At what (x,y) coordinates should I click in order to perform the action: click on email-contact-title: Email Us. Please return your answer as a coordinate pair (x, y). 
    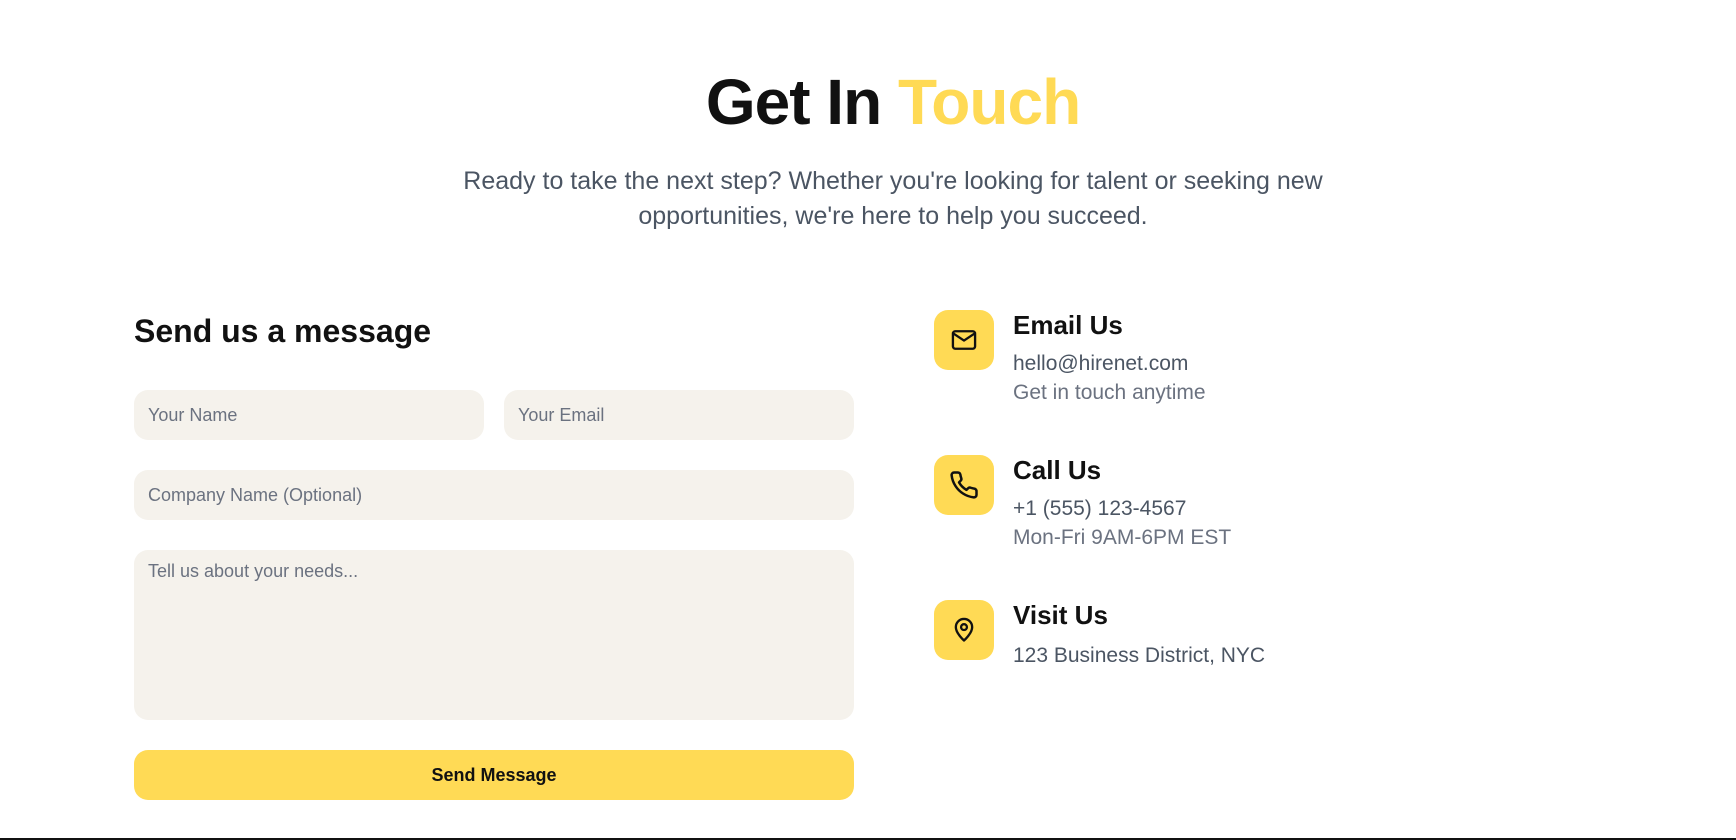
    Looking at the image, I should click on (1068, 325).